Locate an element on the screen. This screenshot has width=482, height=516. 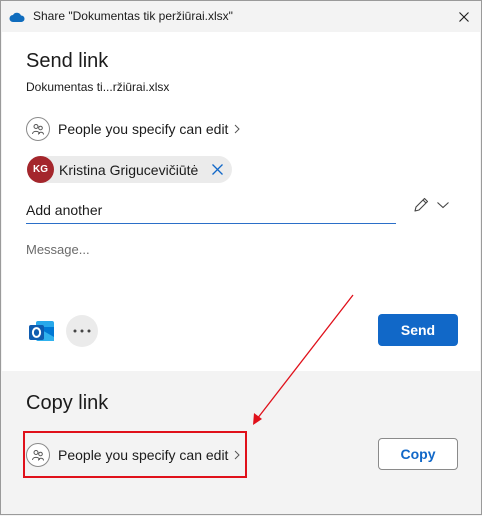
file-name: Dokumentas ti...ržiūrai.xlsx is located at coordinates (98, 87).